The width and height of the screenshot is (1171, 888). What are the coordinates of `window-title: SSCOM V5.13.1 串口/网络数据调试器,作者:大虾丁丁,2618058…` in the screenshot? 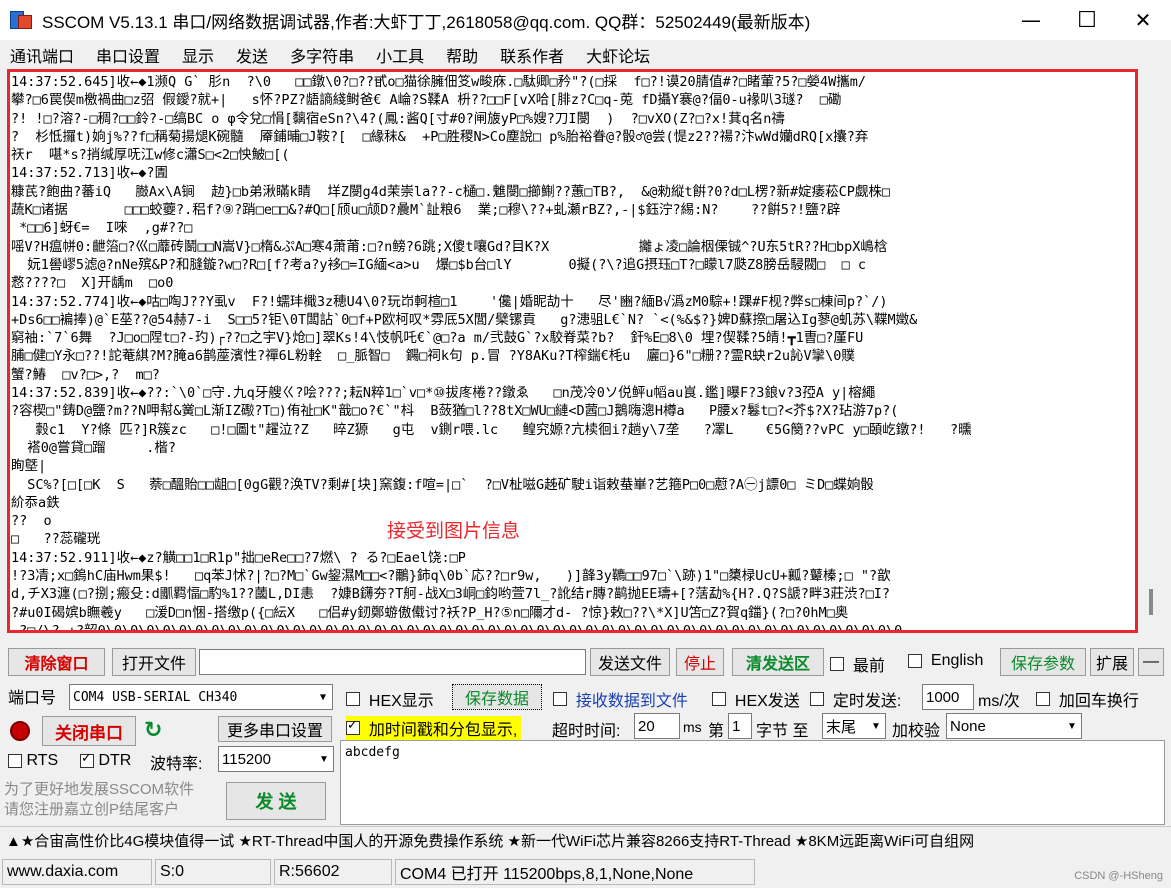 It's located at (426, 22).